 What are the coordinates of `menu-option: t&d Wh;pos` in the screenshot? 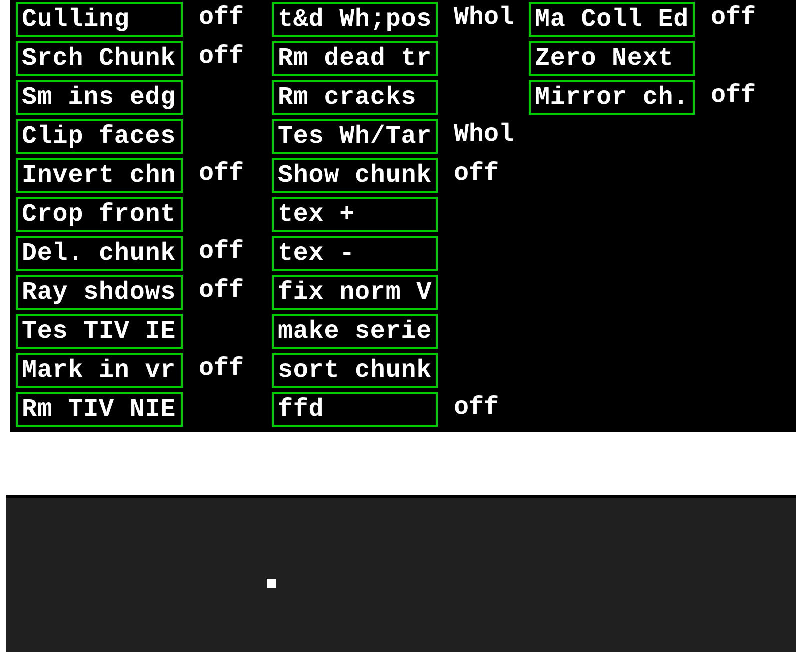 It's located at (355, 19).